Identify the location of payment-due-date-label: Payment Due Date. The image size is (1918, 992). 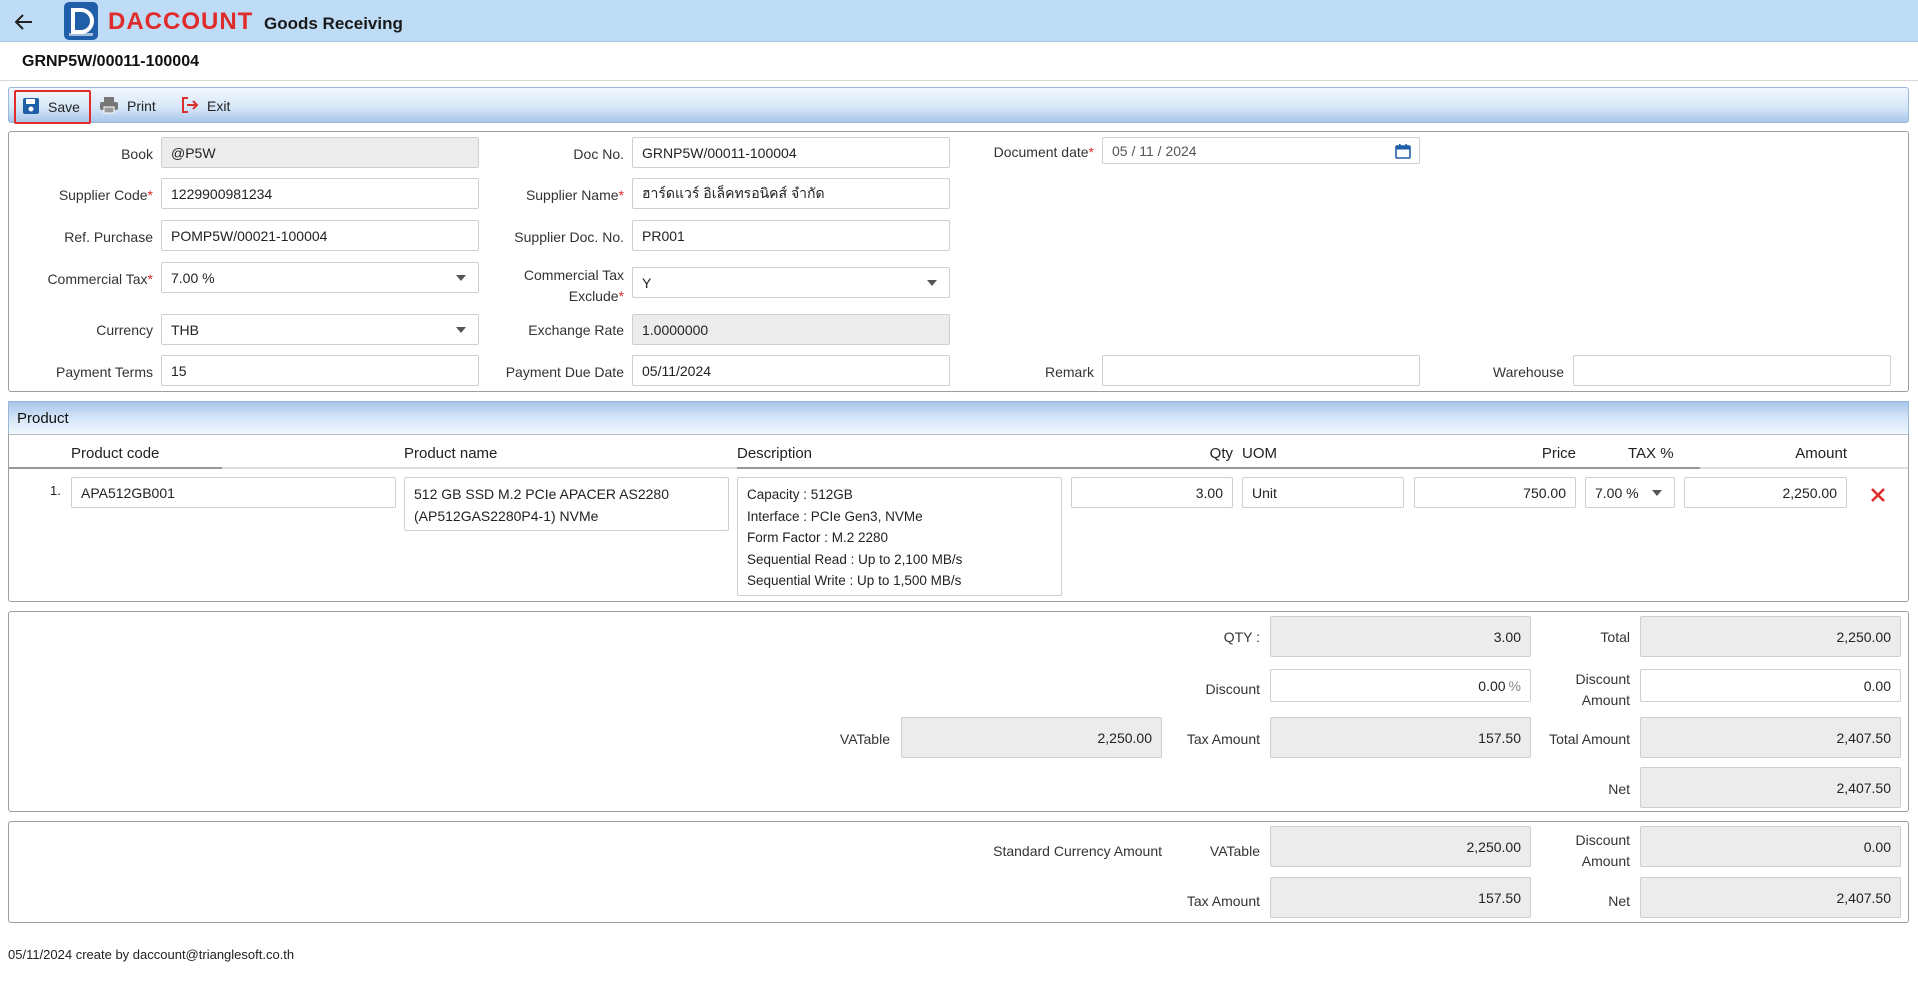
(564, 372).